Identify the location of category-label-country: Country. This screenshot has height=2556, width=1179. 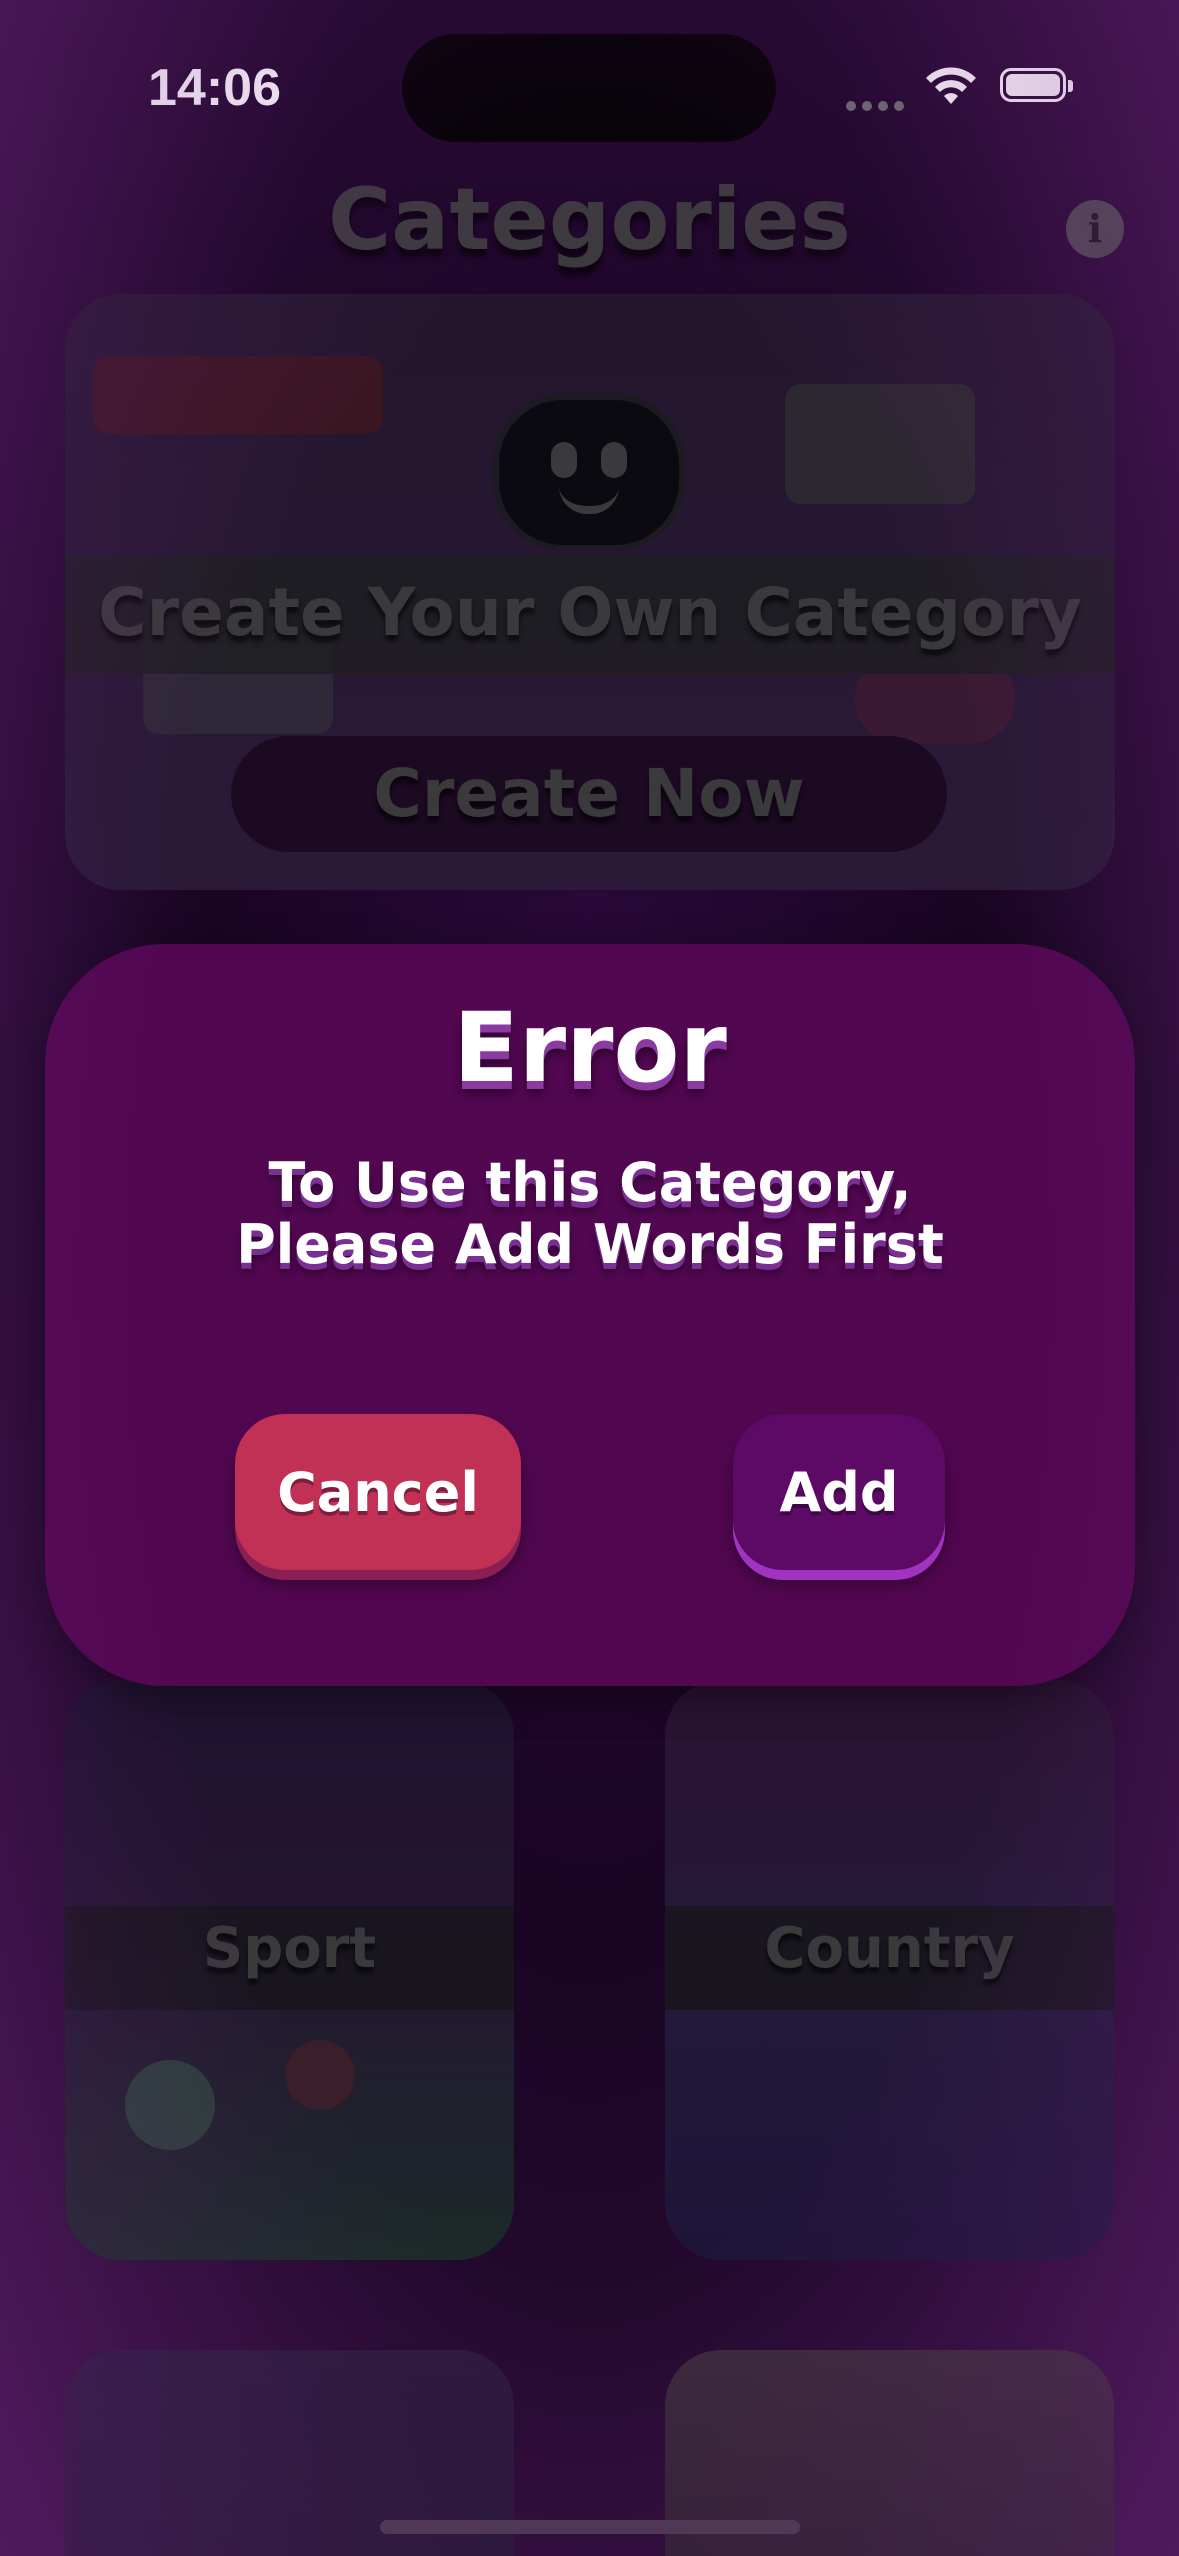
(889, 1948).